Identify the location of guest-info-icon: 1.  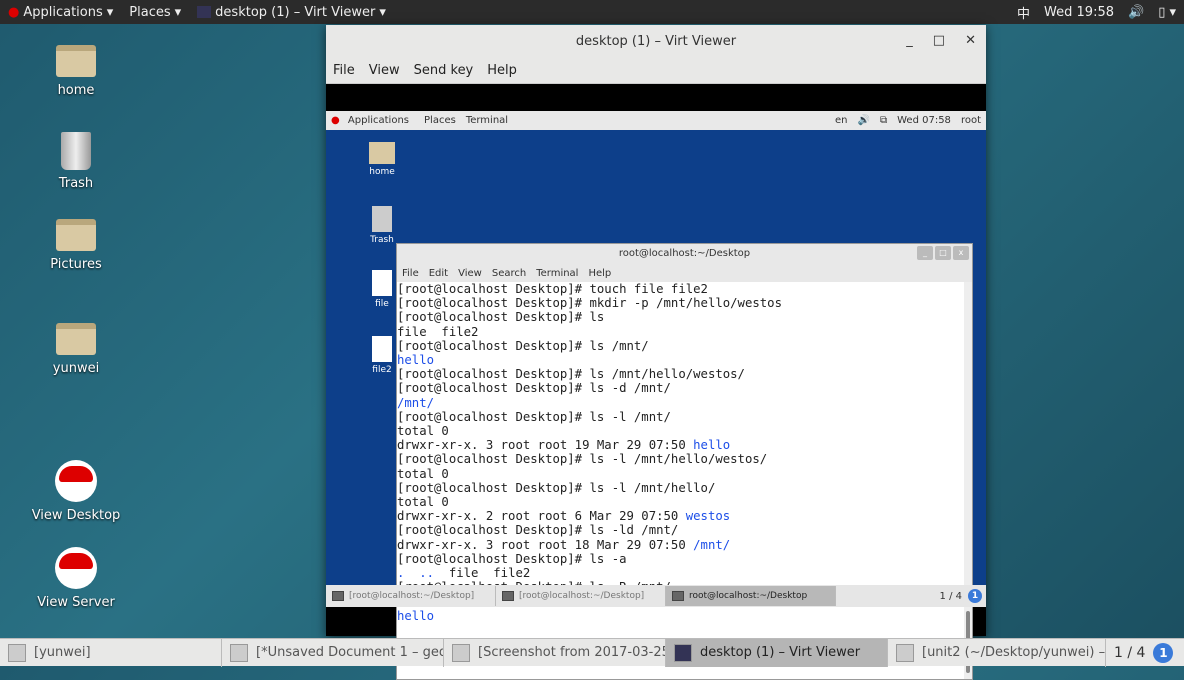
(975, 596).